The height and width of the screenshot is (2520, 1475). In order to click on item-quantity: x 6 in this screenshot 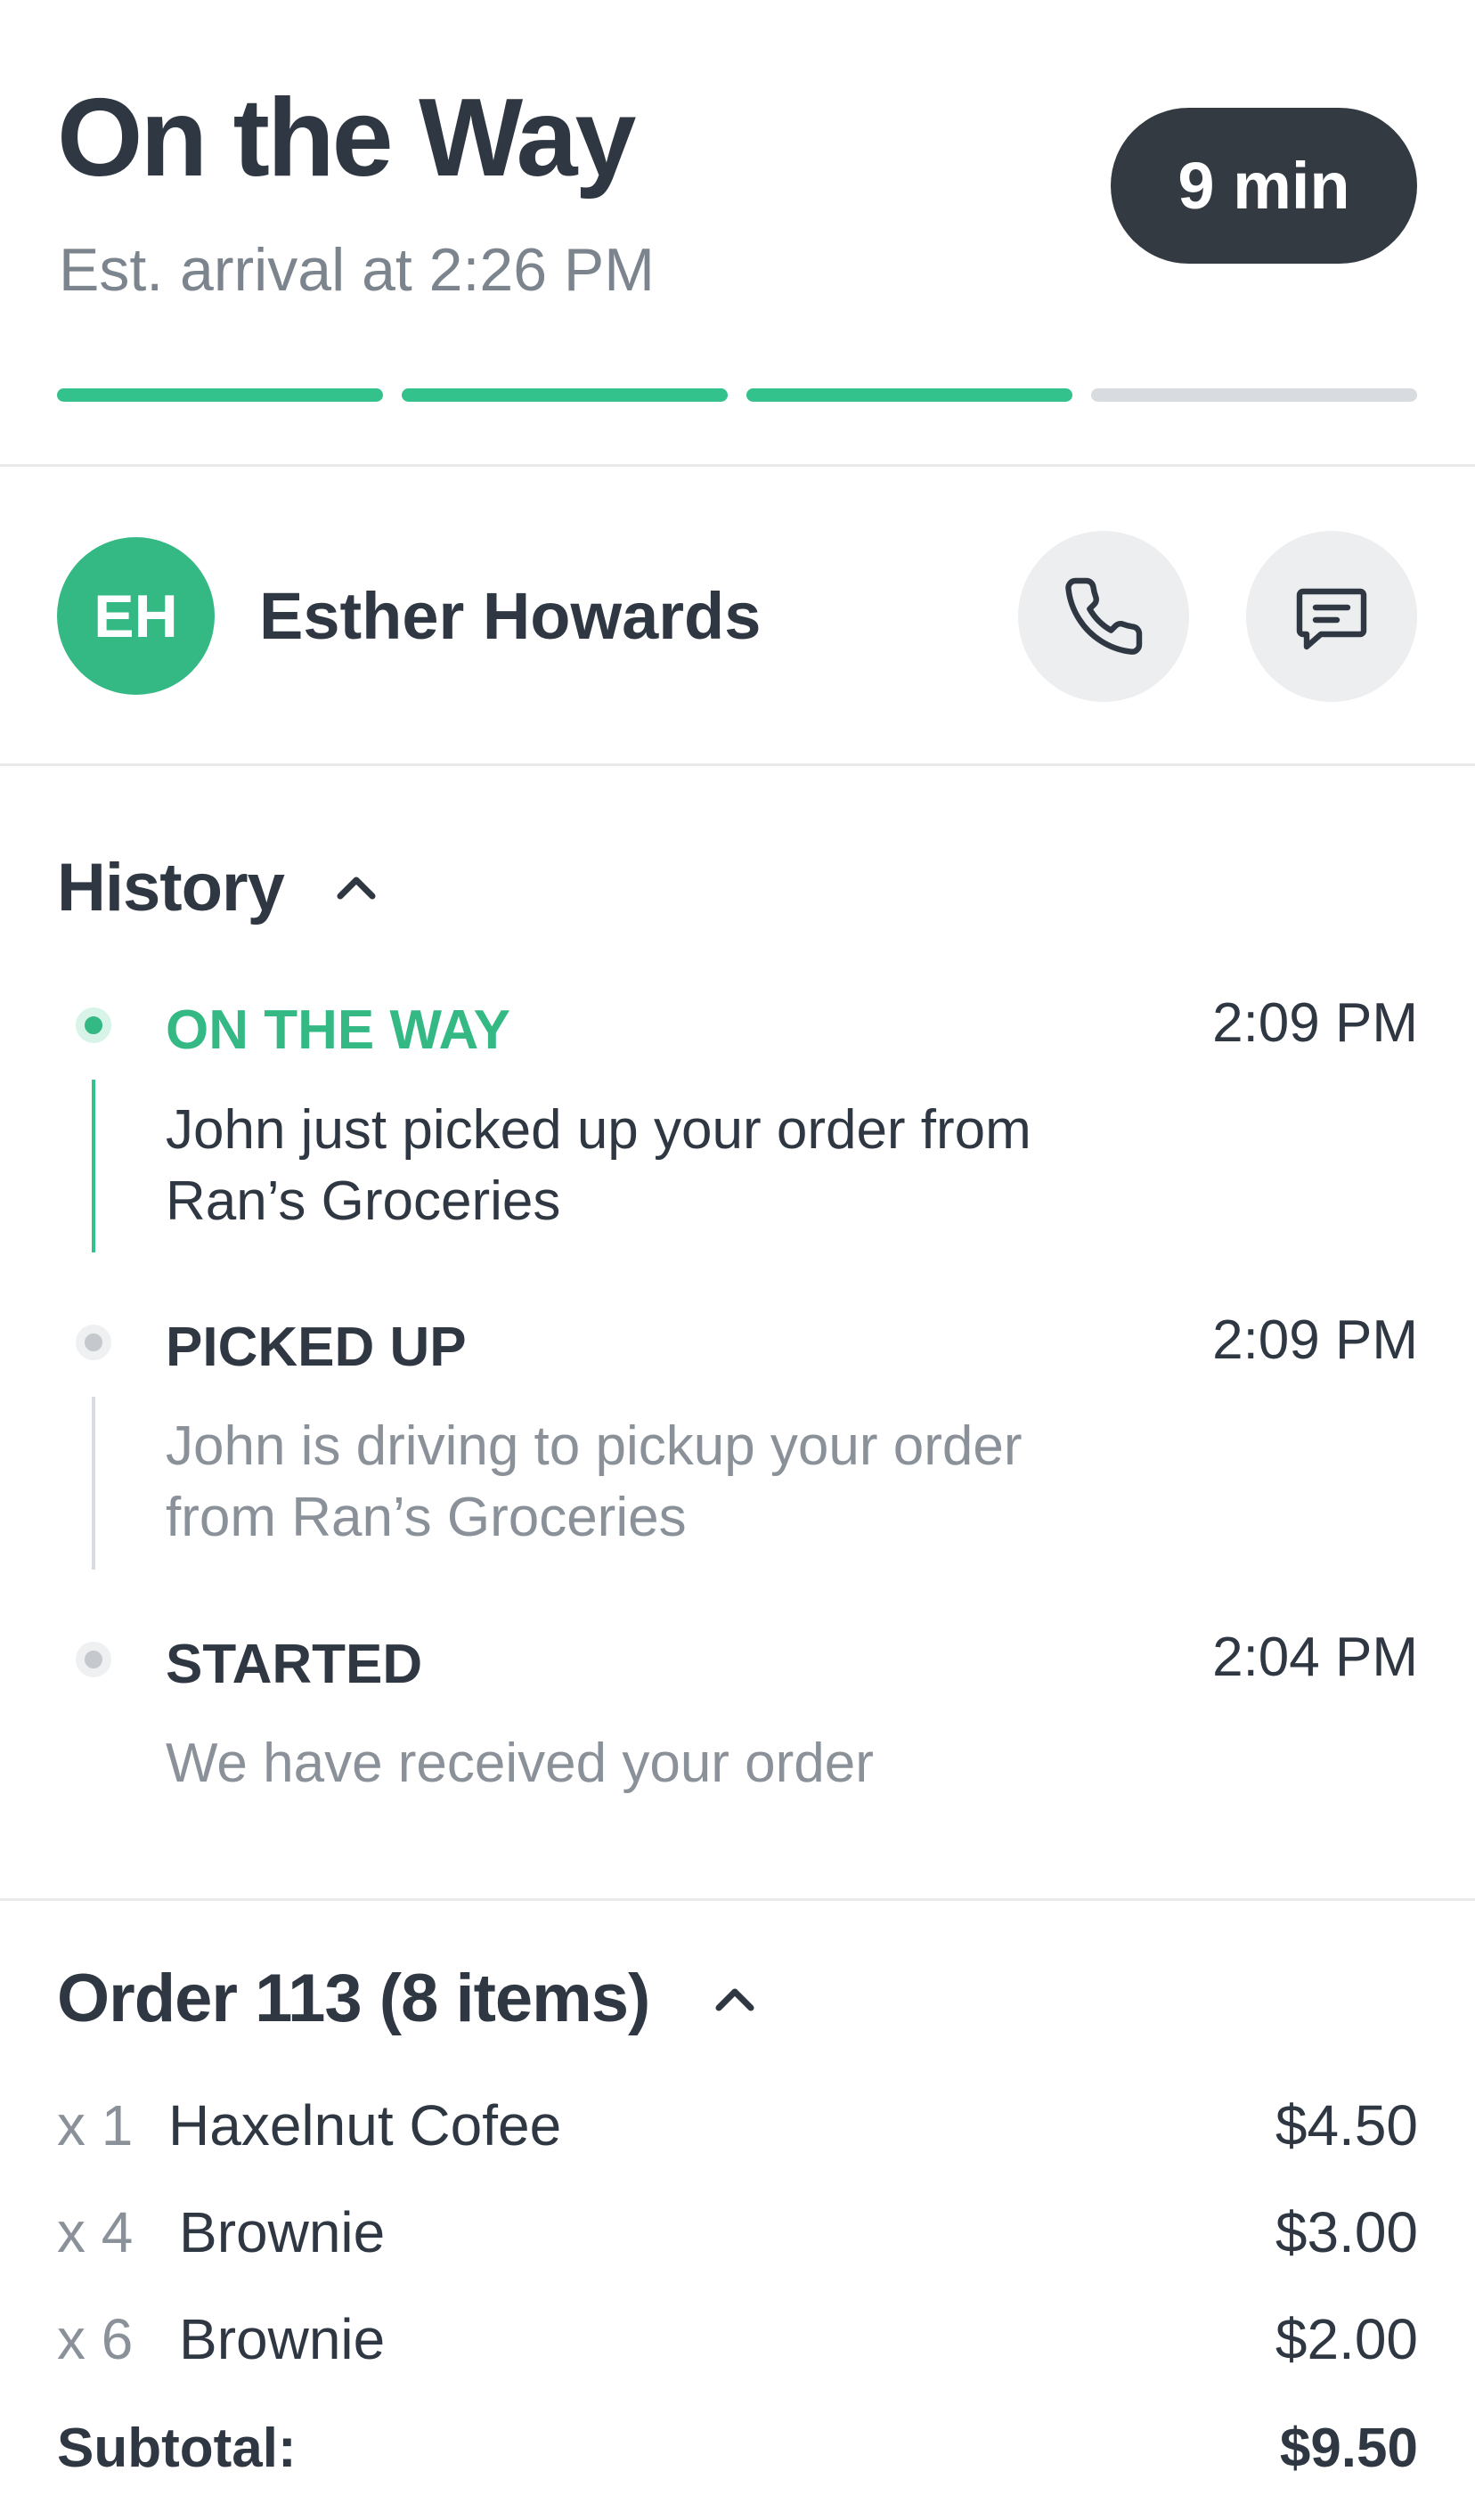, I will do `click(95, 2339)`.